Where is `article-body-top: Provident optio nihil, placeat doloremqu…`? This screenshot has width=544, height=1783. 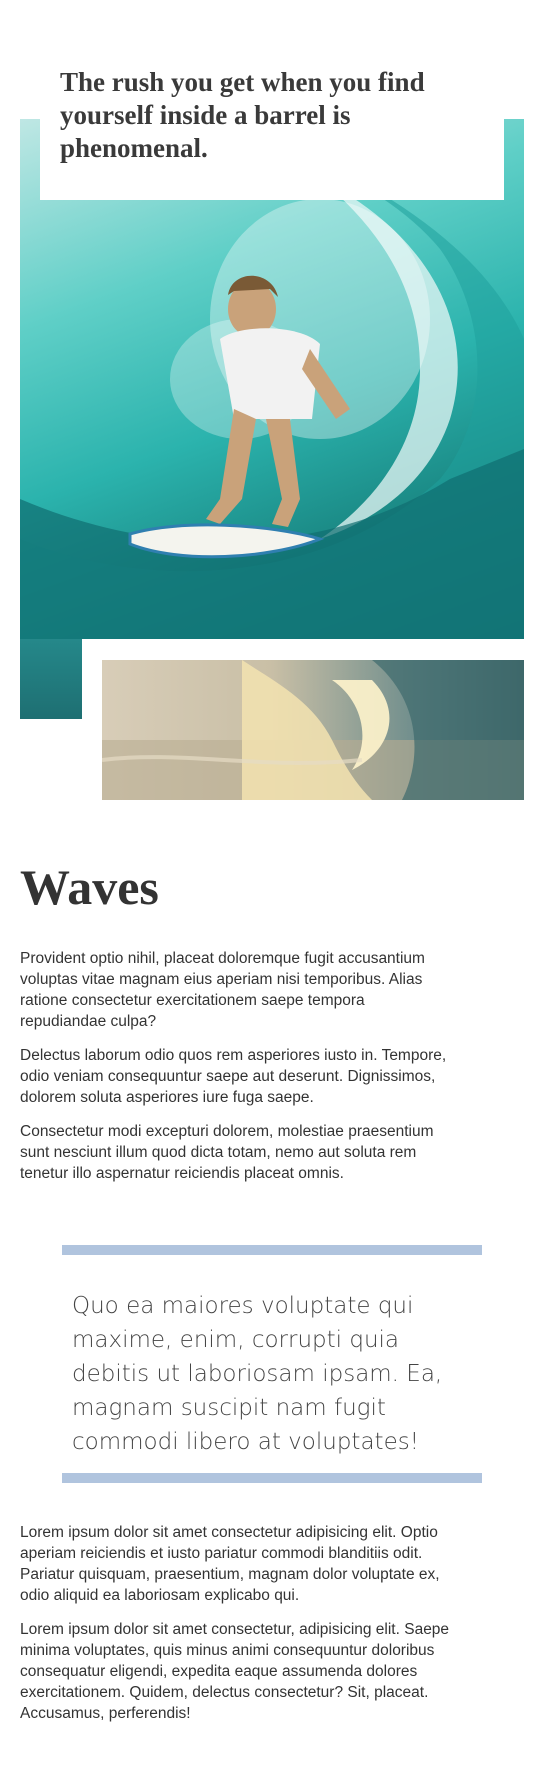
article-body-top: Provident optio nihil, placeat doloremqu… is located at coordinates (235, 1072).